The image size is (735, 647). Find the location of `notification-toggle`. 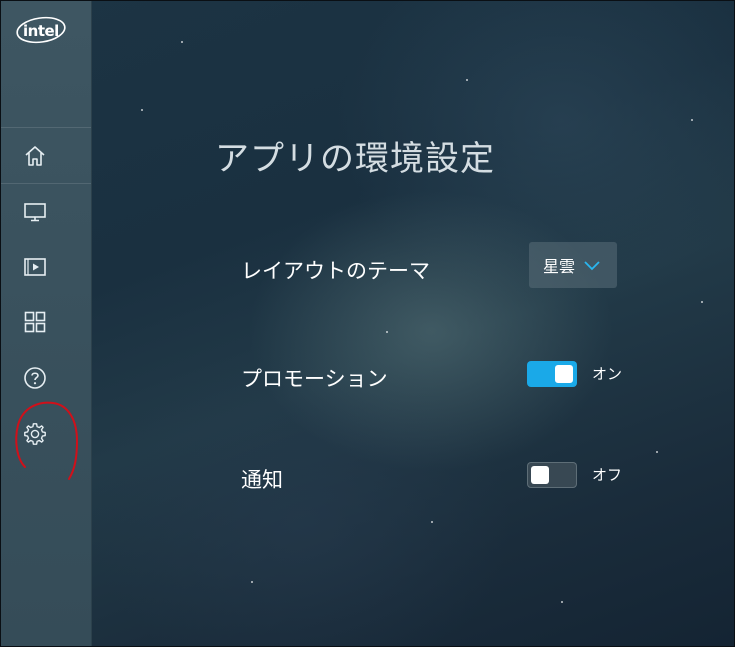

notification-toggle is located at coordinates (552, 475).